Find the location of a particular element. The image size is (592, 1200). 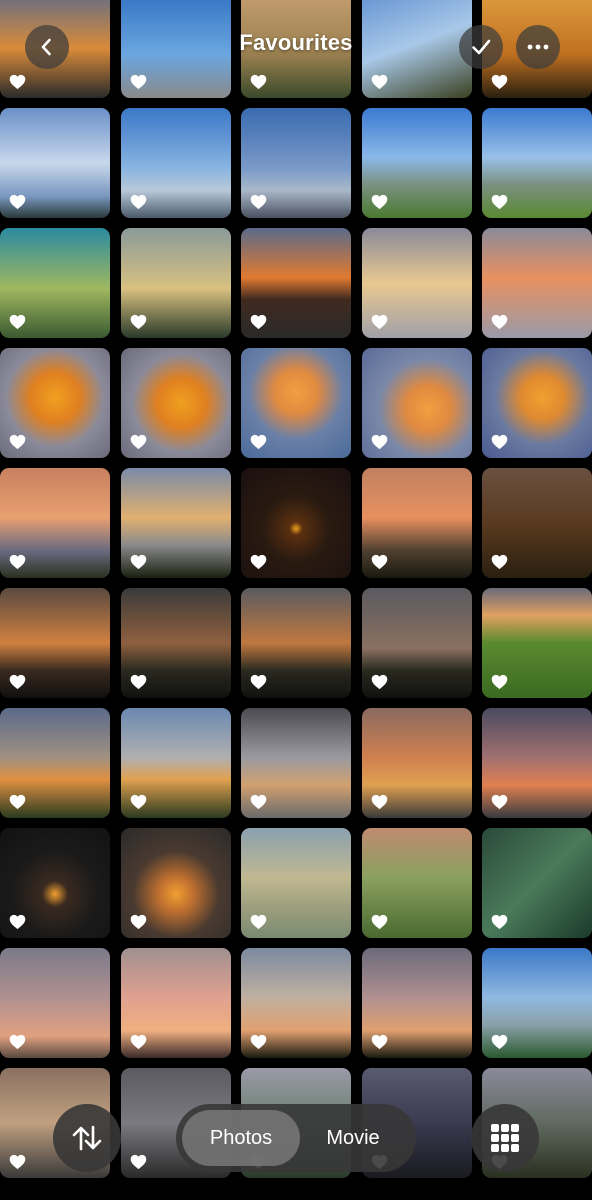

checkmark-icon is located at coordinates (481, 47).